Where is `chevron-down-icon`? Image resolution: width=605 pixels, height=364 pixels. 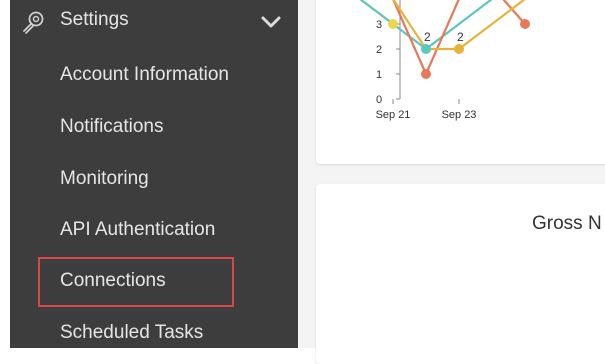 chevron-down-icon is located at coordinates (271, 22).